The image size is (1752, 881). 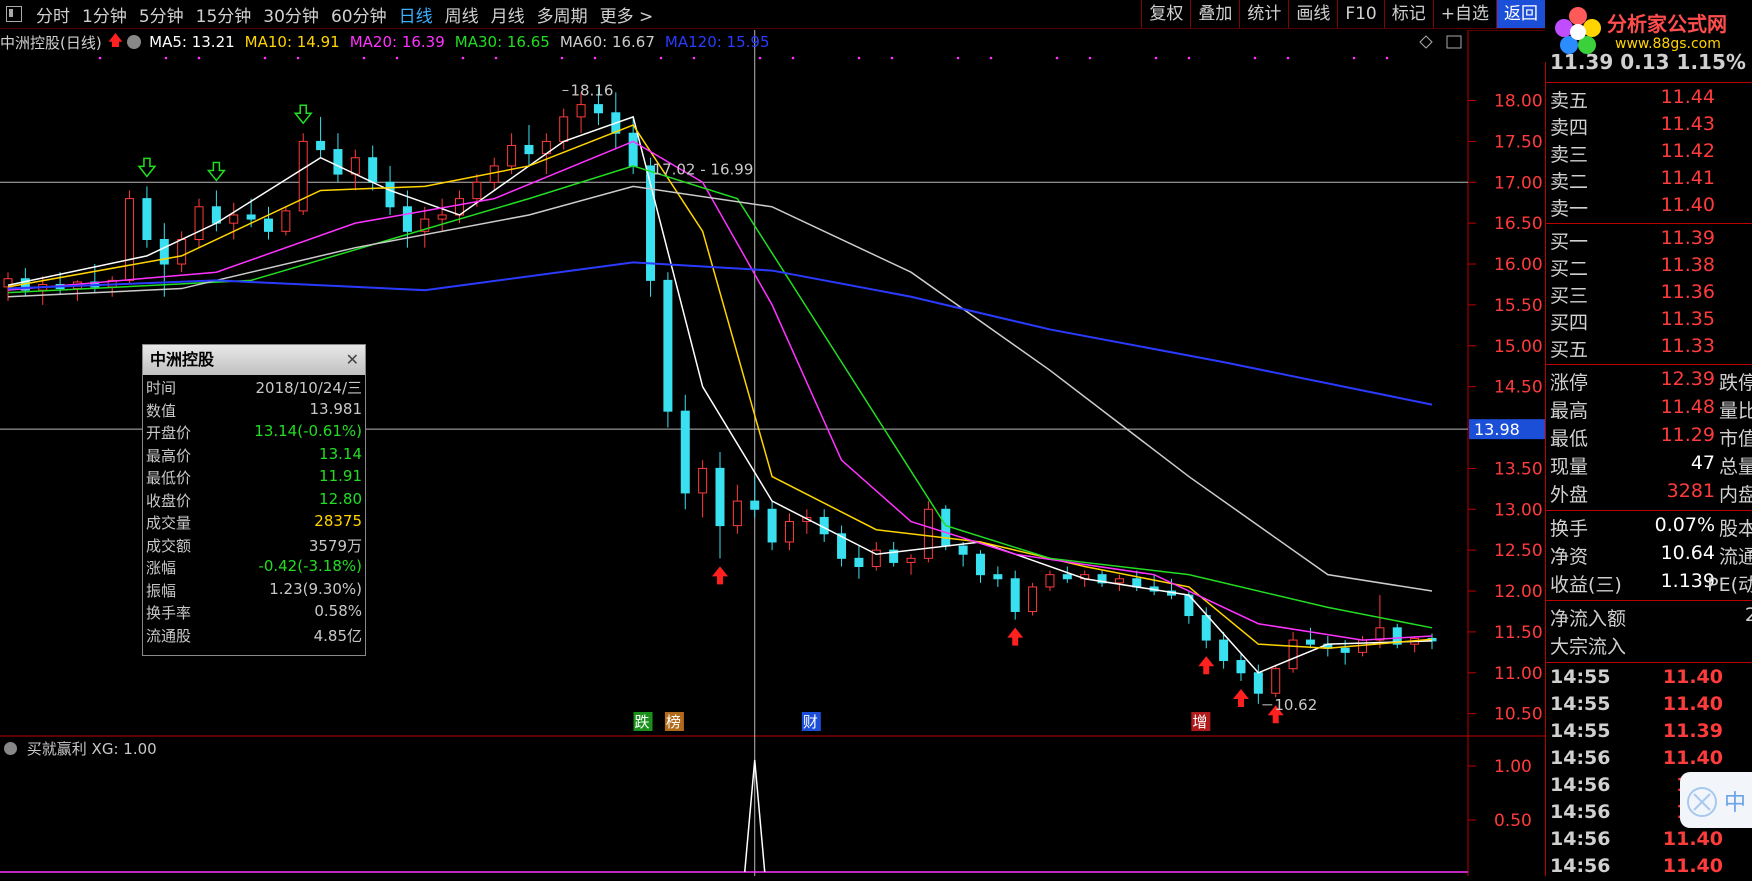 What do you see at coordinates (80, 748) in the screenshot?
I see `indicator-label: 买就赢利 XG: 1.00` at bounding box center [80, 748].